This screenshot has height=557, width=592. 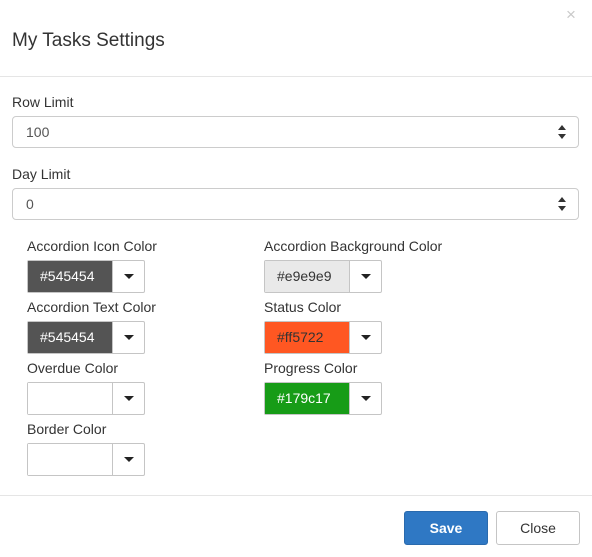 I want to click on status-color-picker: #ff5722, so click(x=323, y=337).